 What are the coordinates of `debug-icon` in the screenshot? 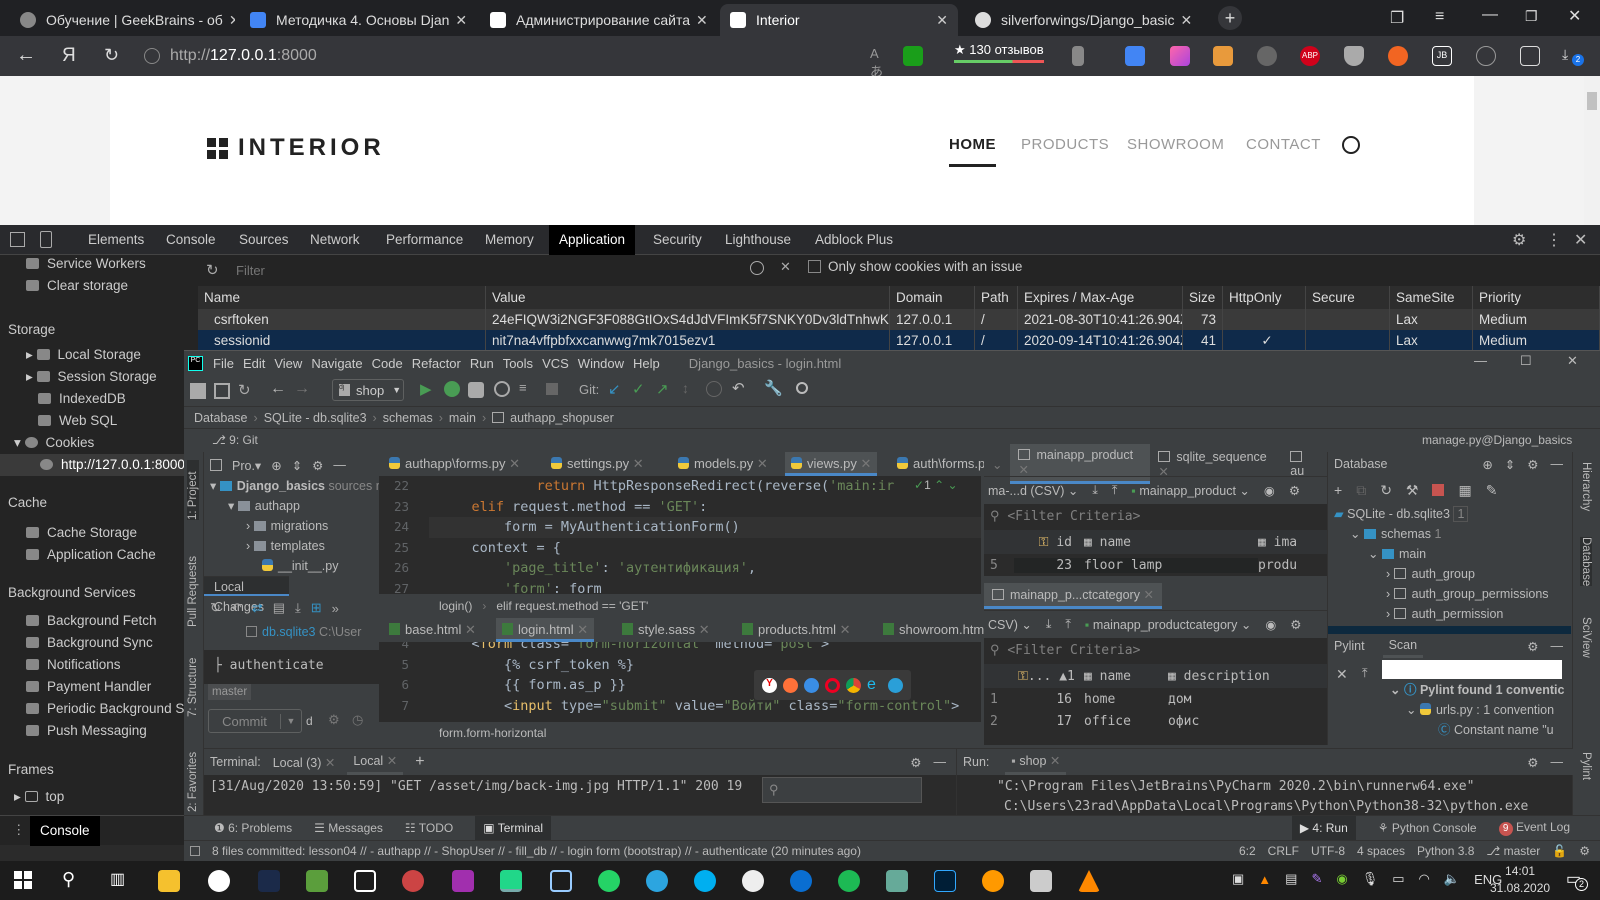 It's located at (452, 389).